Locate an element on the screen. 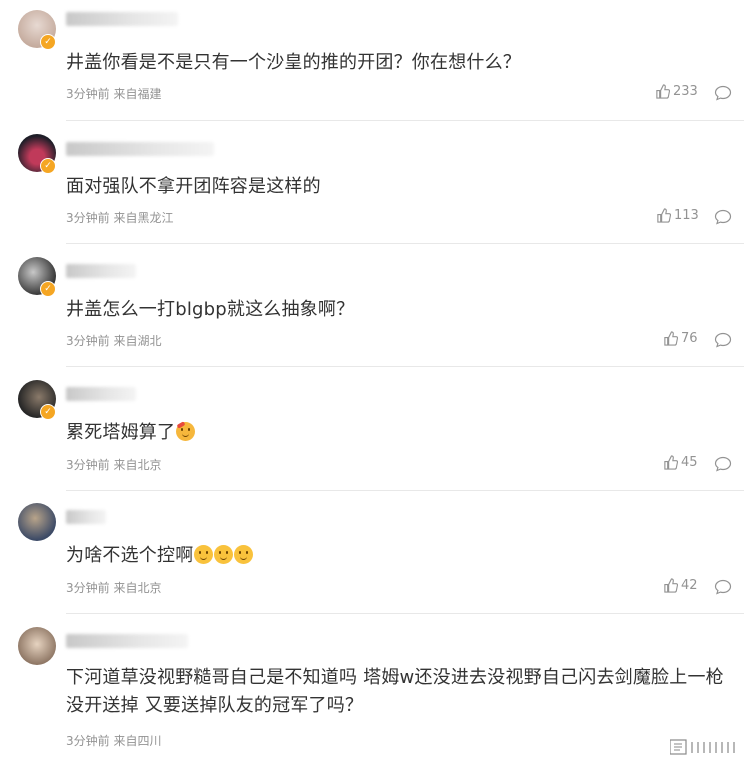 The image size is (744, 765). like-button: 76 is located at coordinates (680, 338).